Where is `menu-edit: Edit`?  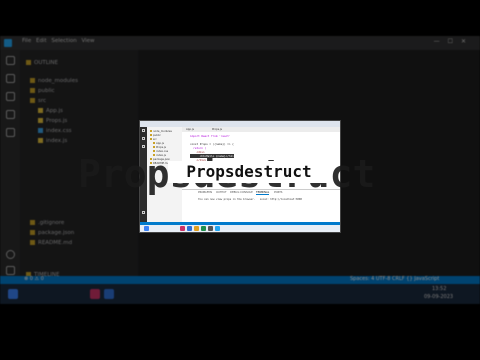 menu-edit: Edit is located at coordinates (41, 41).